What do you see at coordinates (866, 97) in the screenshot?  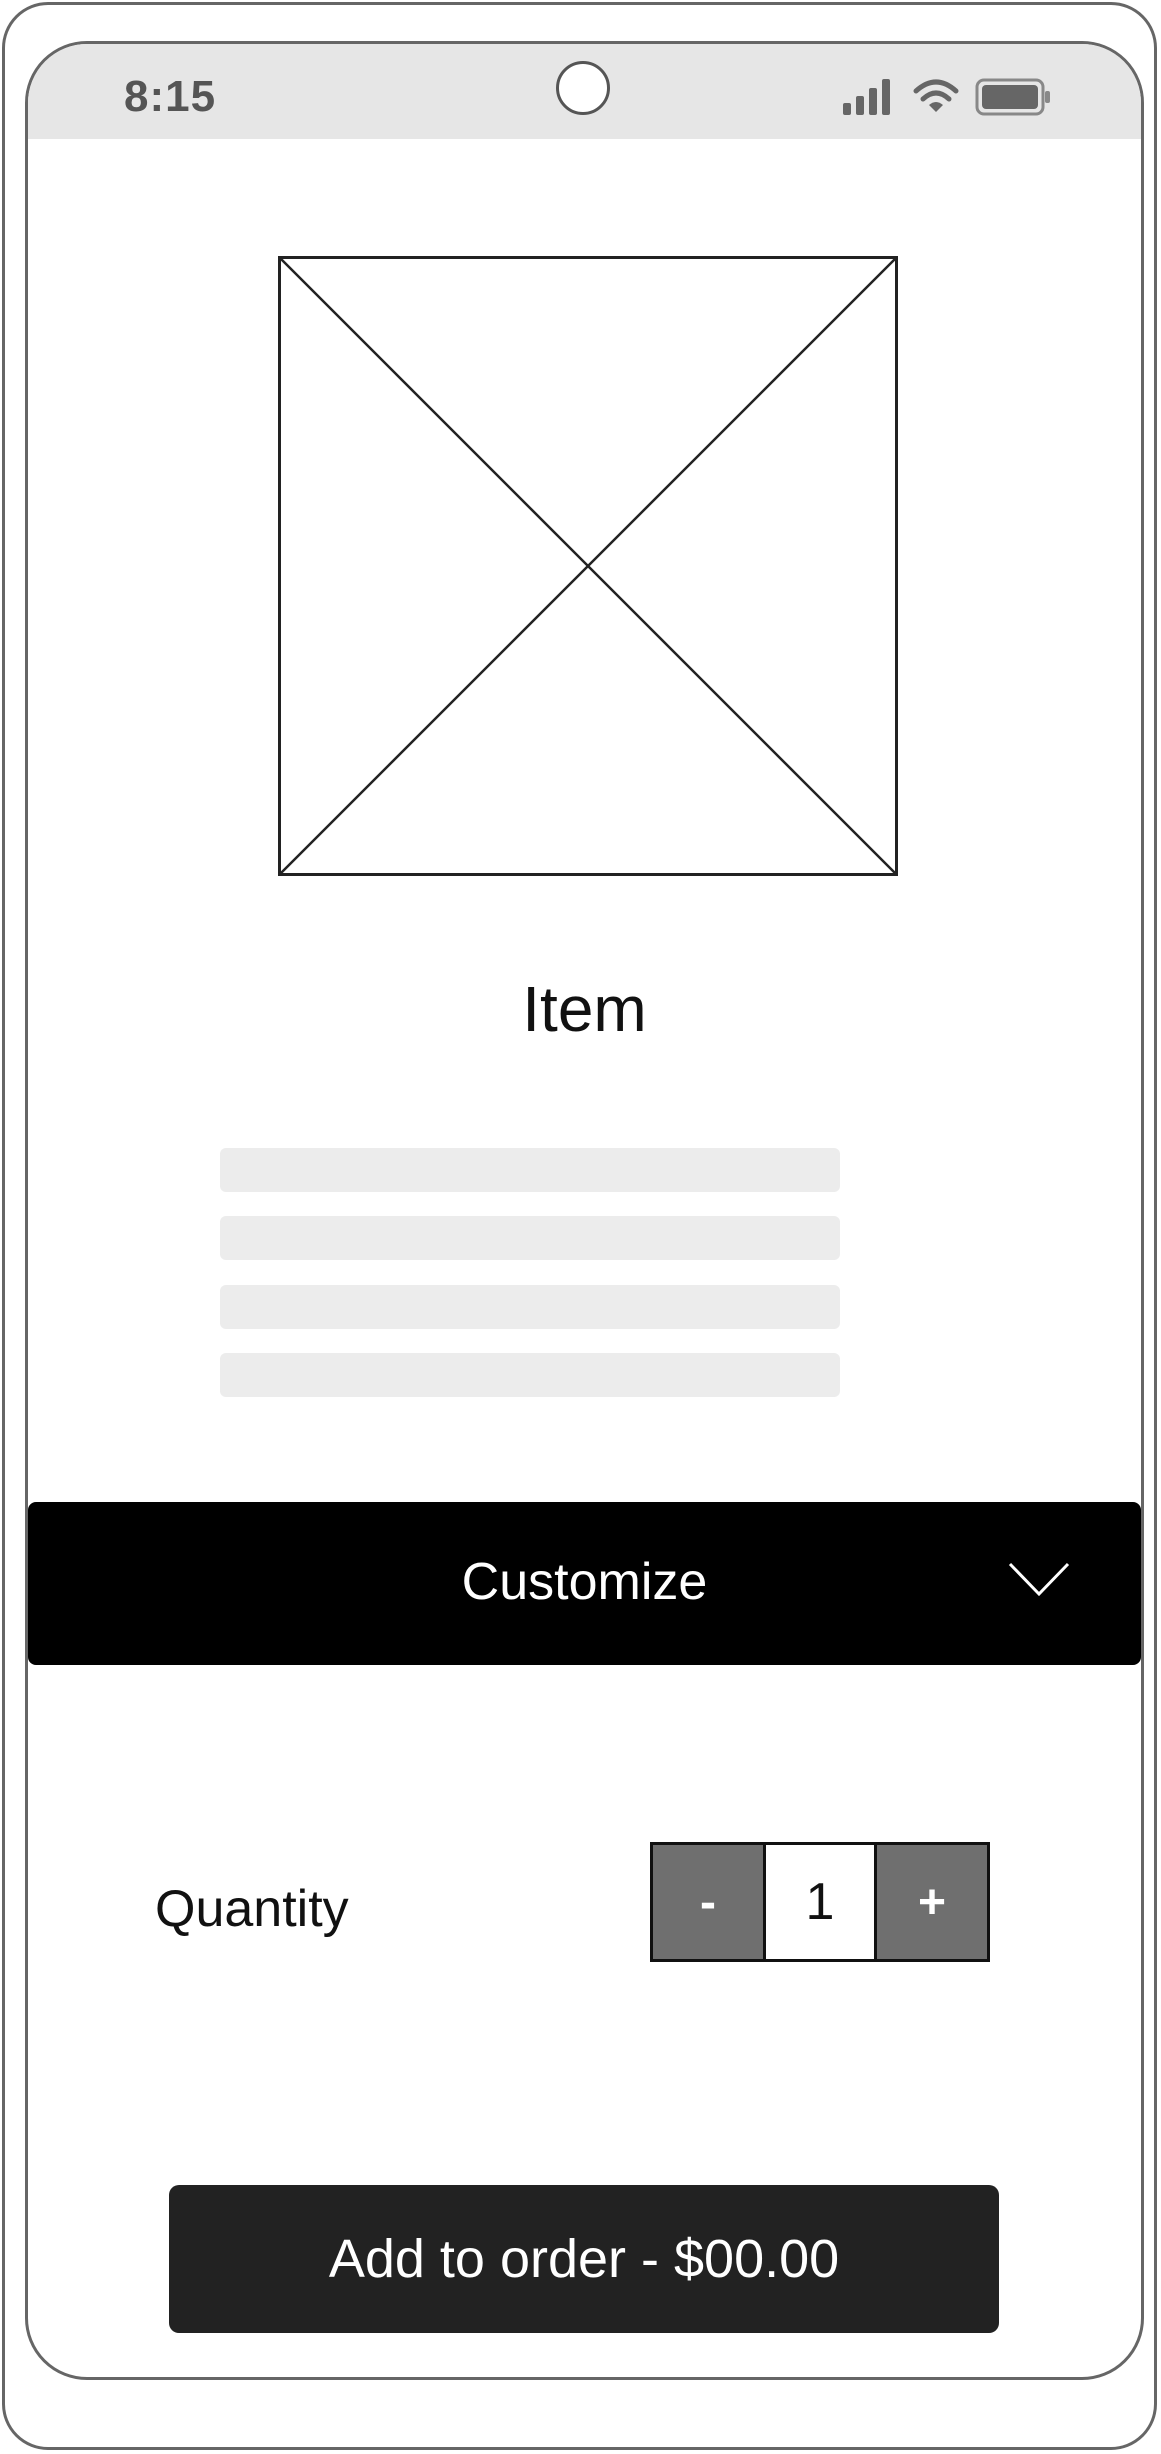 I see `signal-icon` at bounding box center [866, 97].